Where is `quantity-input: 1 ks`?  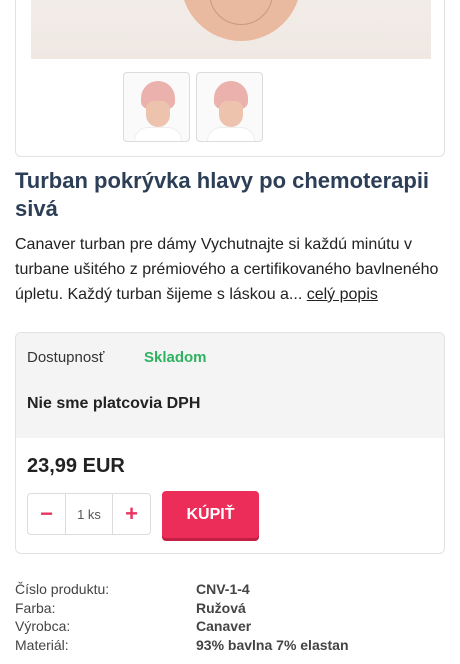
quantity-input: 1 ks is located at coordinates (89, 514).